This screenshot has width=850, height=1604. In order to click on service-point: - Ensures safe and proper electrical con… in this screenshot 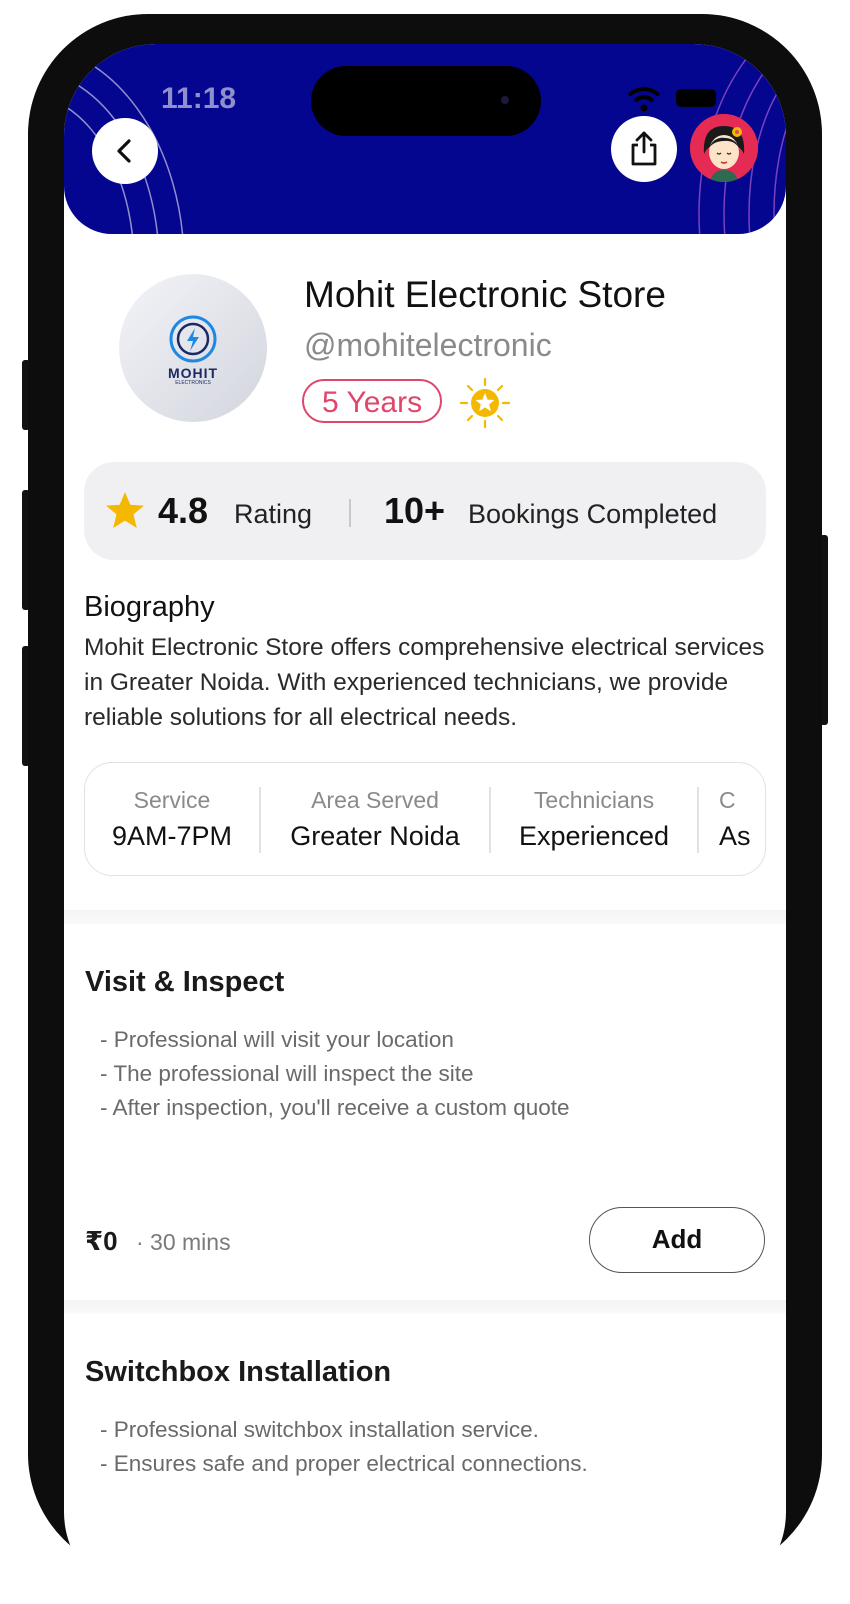, I will do `click(344, 1463)`.